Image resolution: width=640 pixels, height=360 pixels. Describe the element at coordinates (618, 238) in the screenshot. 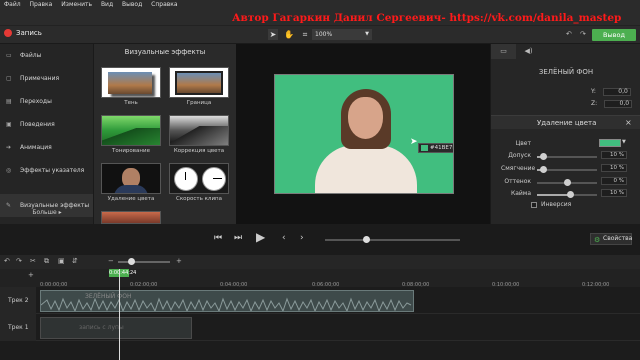

I see `properties-label: Свойства` at that location.